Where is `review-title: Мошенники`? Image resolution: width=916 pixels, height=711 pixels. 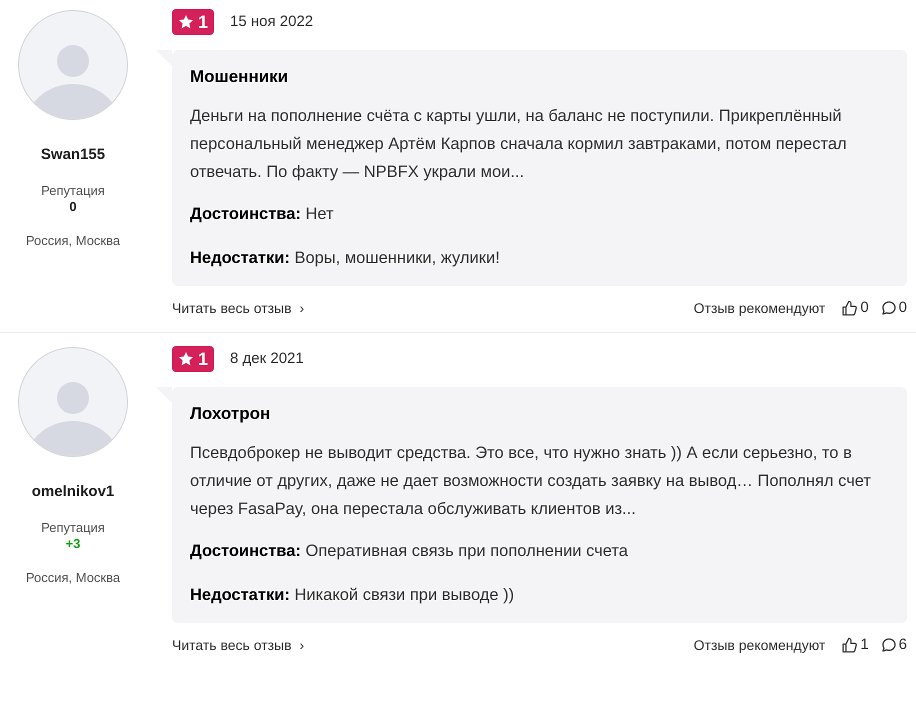 review-title: Мошенники is located at coordinates (240, 77).